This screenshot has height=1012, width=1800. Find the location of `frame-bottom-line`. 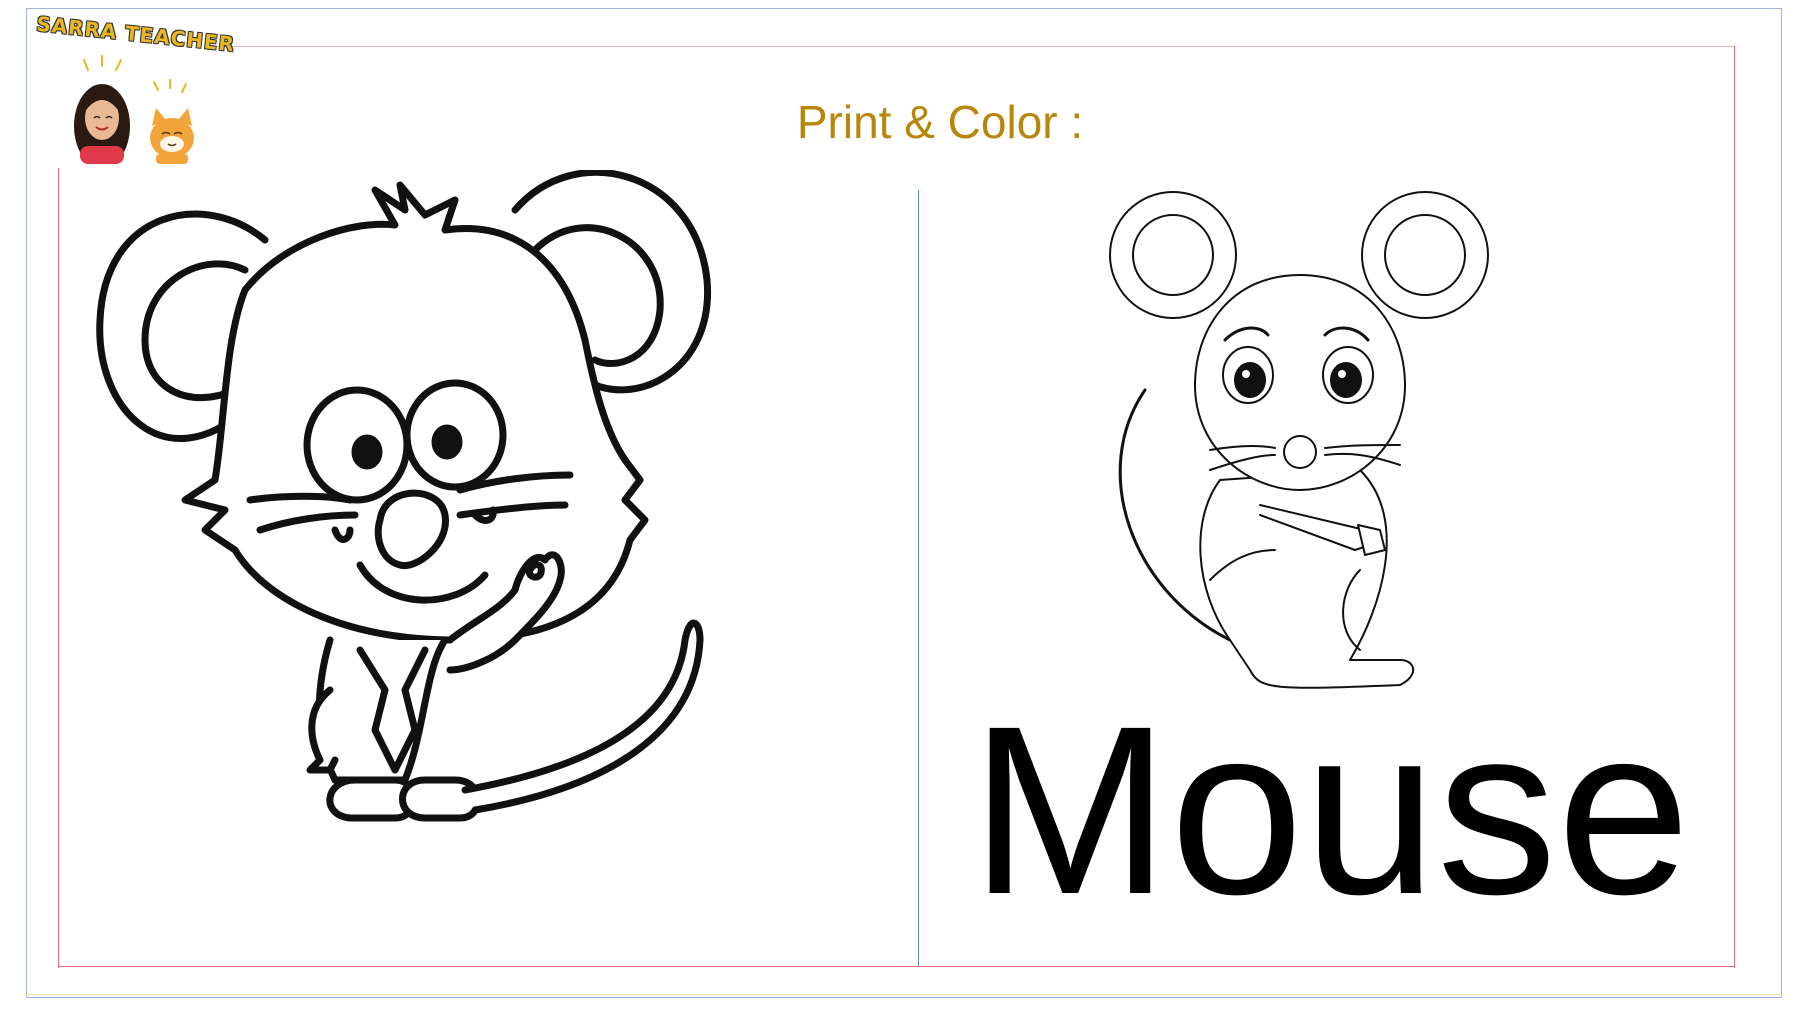

frame-bottom-line is located at coordinates (896, 966).